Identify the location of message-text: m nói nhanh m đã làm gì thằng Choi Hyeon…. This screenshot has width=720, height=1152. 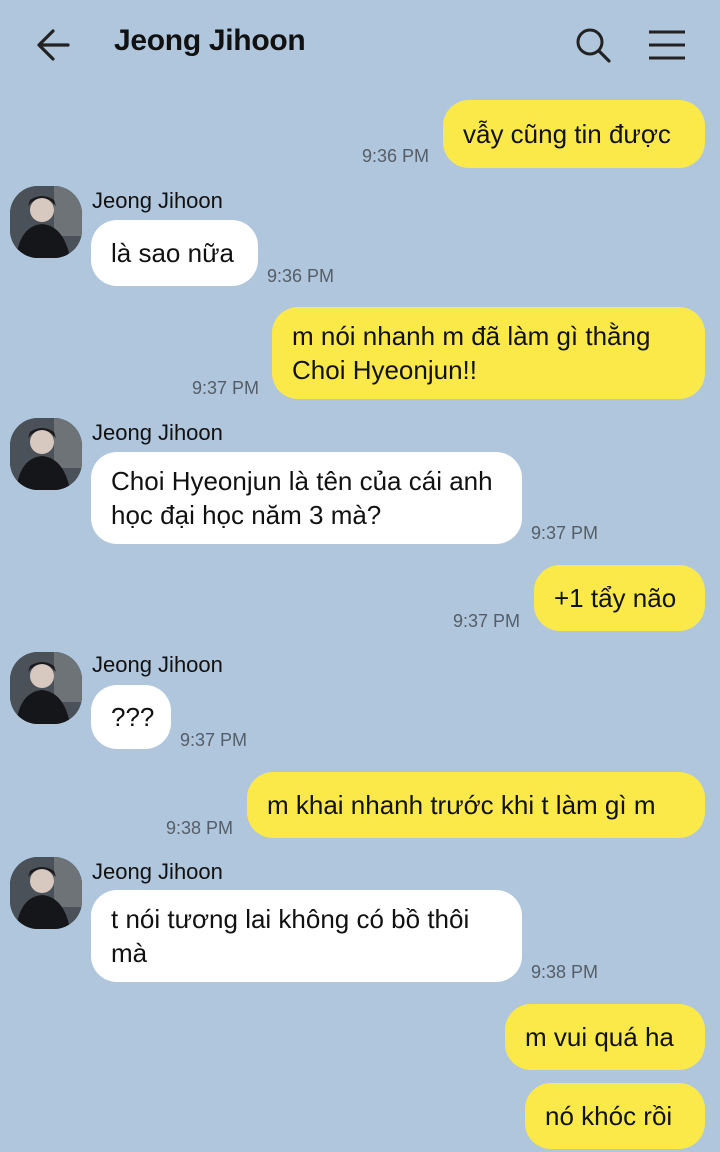
(471, 353).